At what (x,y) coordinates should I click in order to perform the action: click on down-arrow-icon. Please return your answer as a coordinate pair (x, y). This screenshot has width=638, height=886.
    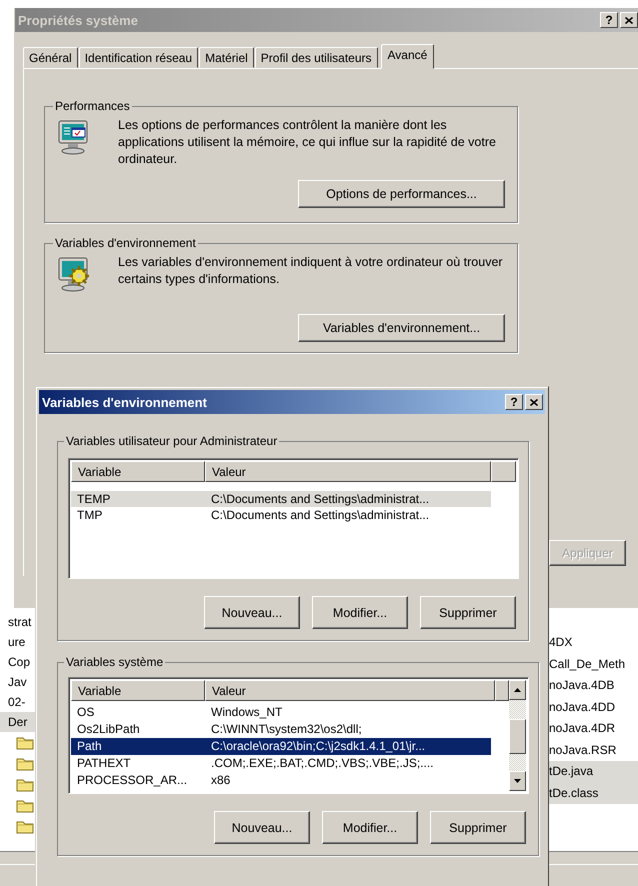
    Looking at the image, I should click on (517, 781).